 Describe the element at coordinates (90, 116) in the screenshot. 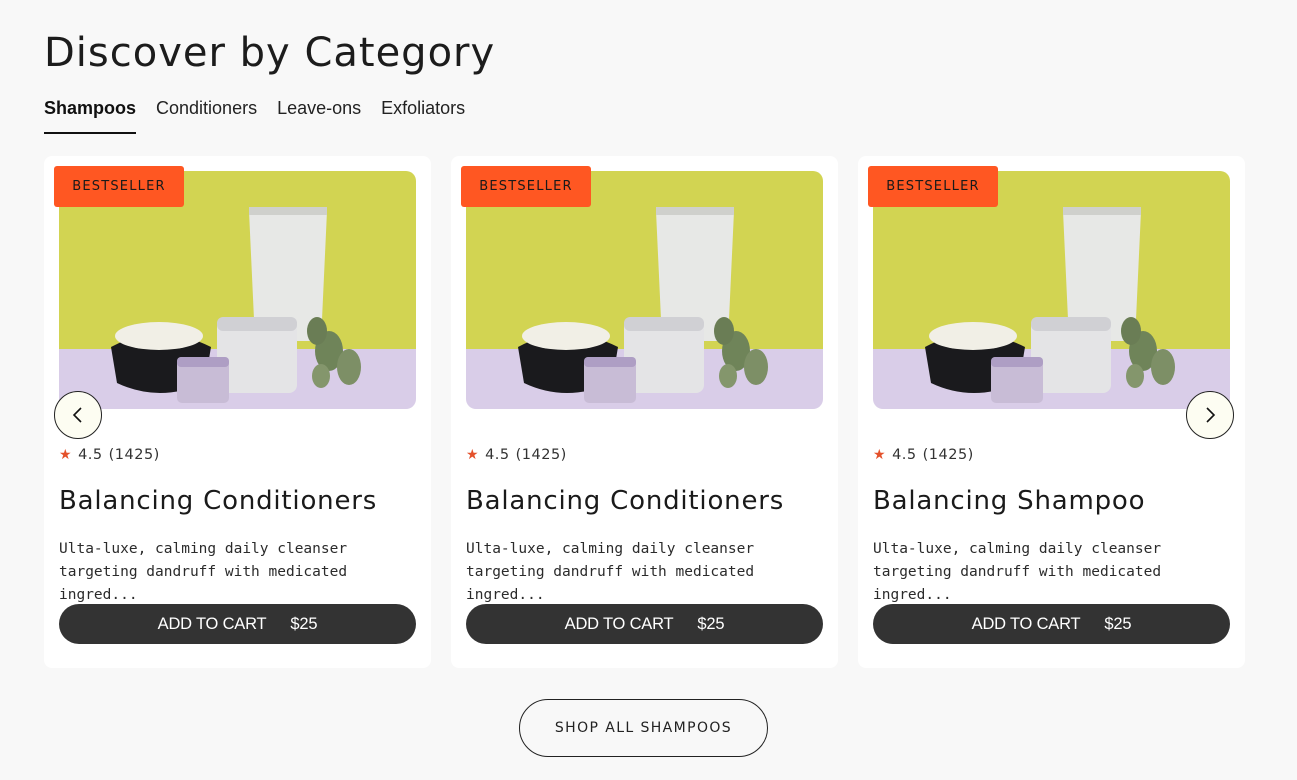

I see `tab-shampoos: Shampoos` at that location.